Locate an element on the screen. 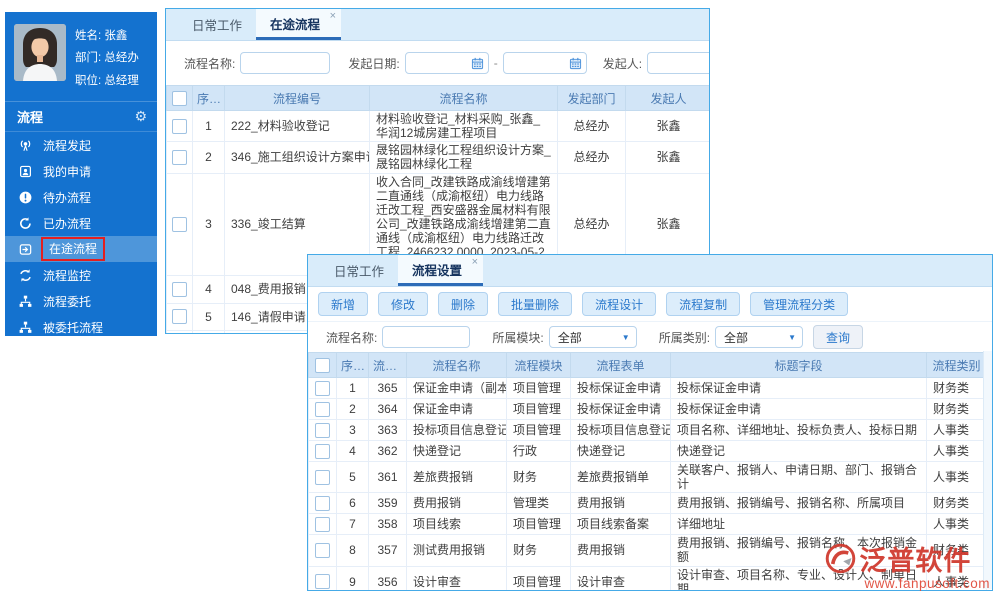 This screenshot has width=1000, height=600. cell-no: 6 is located at coordinates (208, 331).